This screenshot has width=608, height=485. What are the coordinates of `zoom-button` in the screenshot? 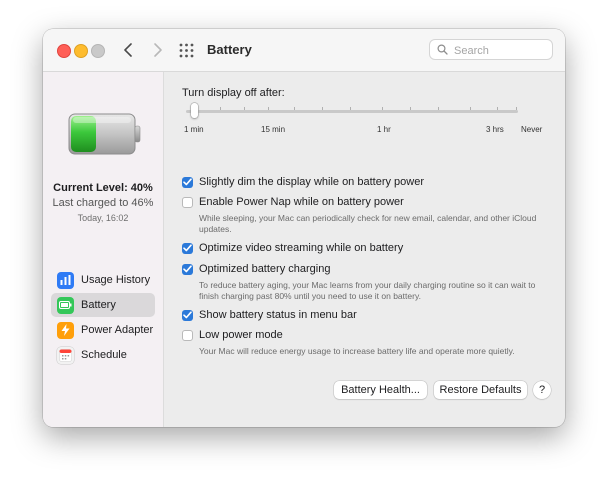 It's located at (98, 51).